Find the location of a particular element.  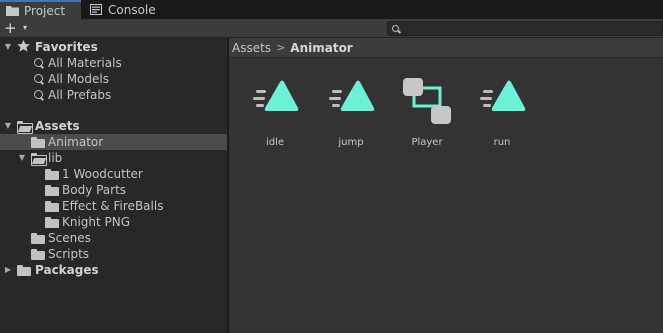

tree-item-label: Scripts is located at coordinates (69, 254).